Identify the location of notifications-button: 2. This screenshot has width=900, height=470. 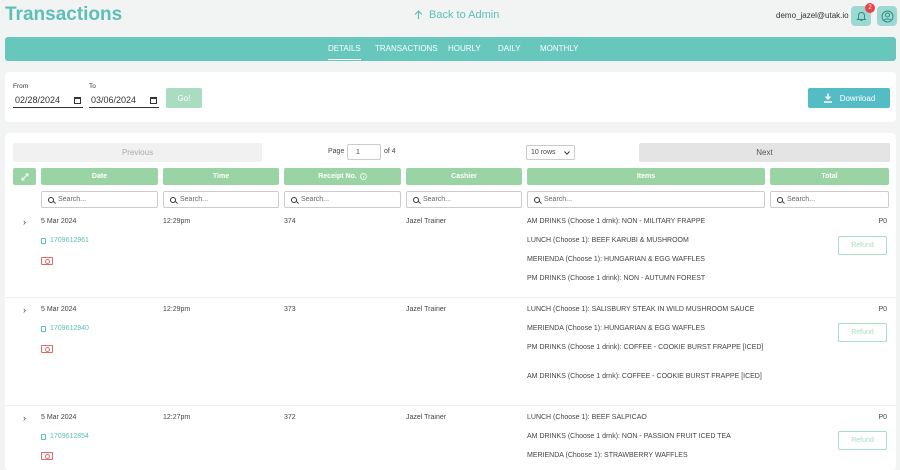
(863, 14).